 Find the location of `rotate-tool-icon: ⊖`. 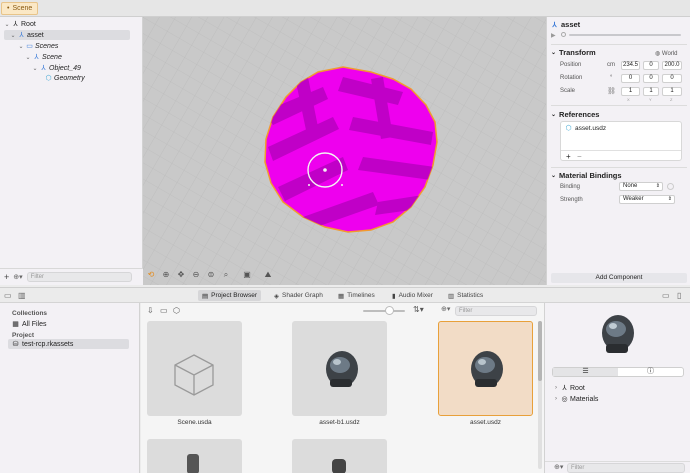

rotate-tool-icon: ⊖ is located at coordinates (196, 275).